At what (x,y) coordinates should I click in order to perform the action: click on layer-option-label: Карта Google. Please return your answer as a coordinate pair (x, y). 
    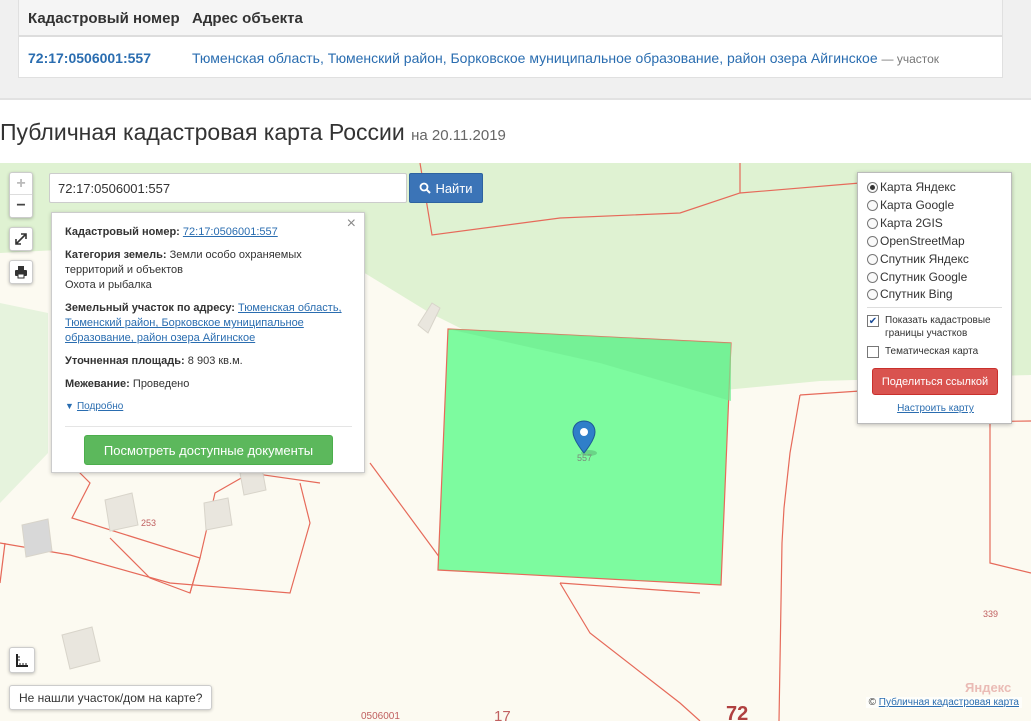
    Looking at the image, I should click on (917, 205).